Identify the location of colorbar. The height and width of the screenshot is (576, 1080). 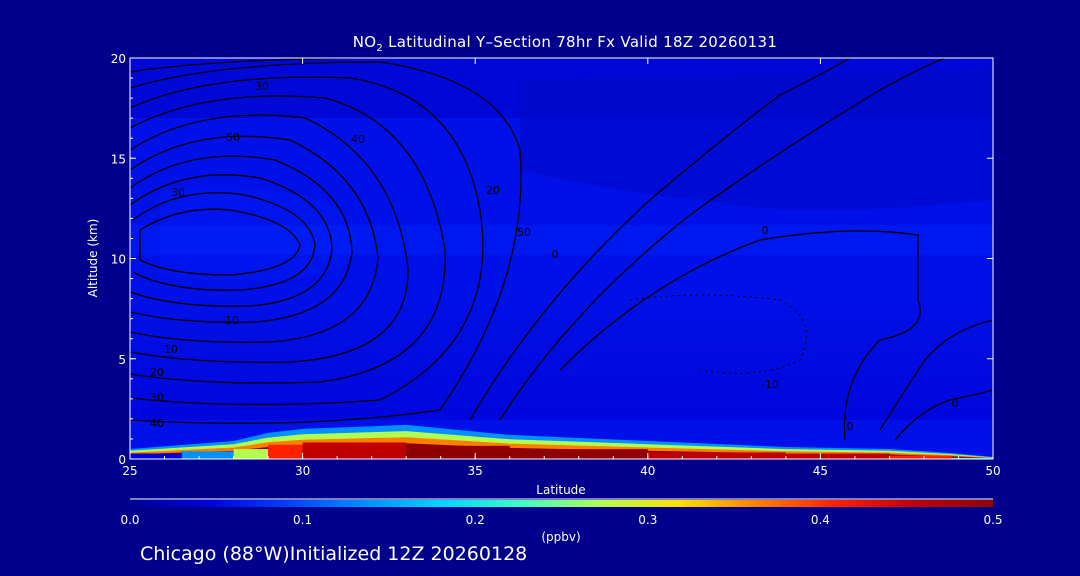
(561, 503).